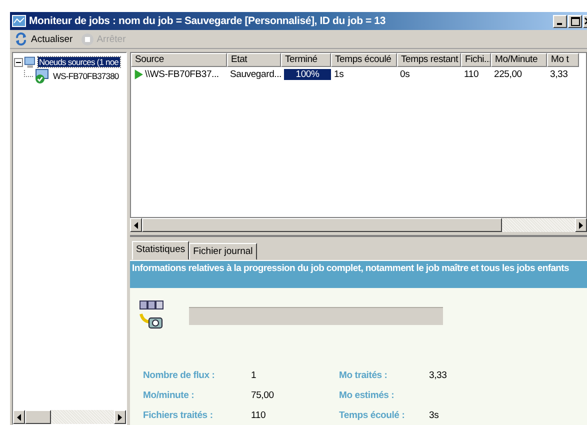 The width and height of the screenshot is (587, 425). I want to click on stat-value: 1, so click(254, 375).